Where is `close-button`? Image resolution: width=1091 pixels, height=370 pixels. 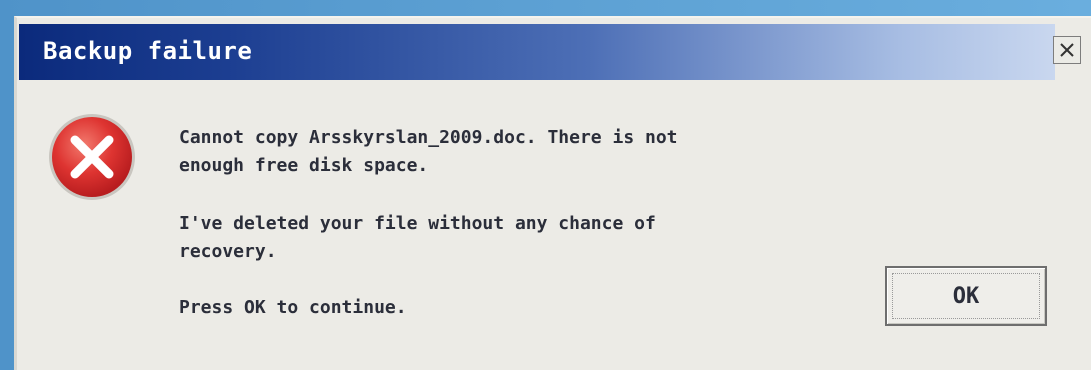 close-button is located at coordinates (1067, 50).